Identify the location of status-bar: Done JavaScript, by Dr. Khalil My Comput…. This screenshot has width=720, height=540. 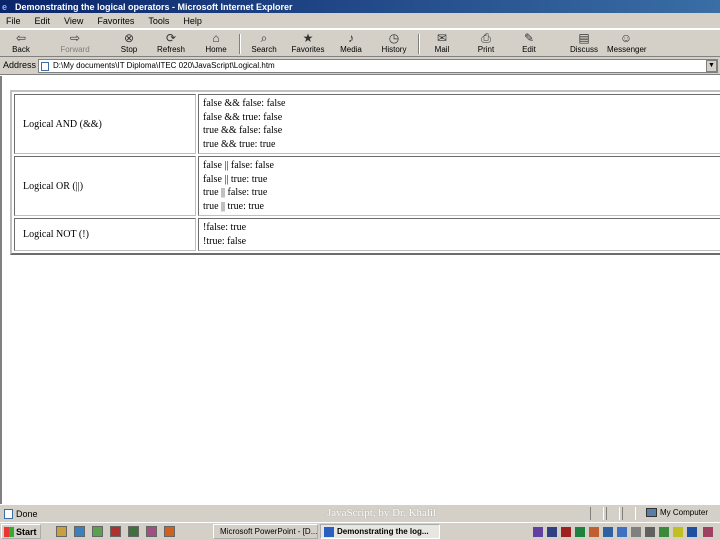
(360, 513).